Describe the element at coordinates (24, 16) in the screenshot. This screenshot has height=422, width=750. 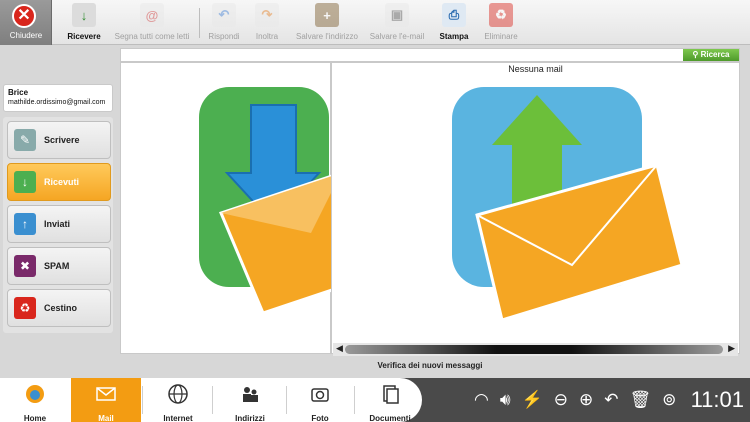
I see `close-icon: ✕` at that location.